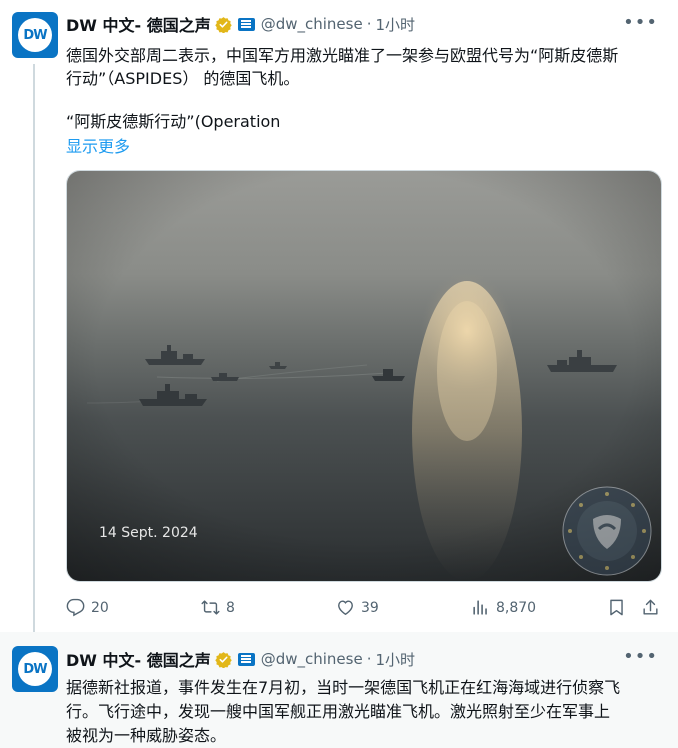 The width and height of the screenshot is (678, 748). I want to click on repost-icon, so click(210, 607).